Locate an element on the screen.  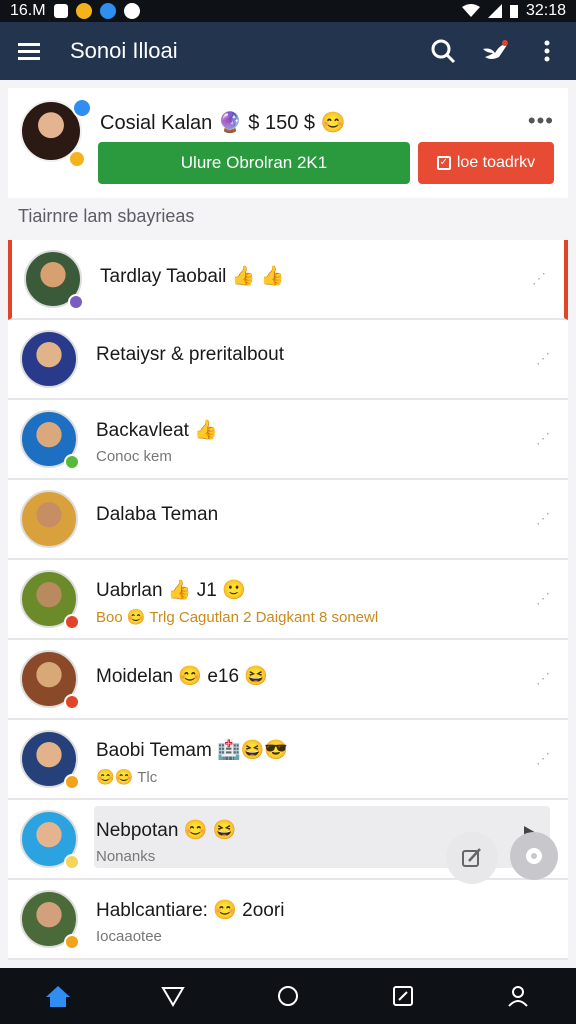
secondary-action-button: ✓ loe toadrkv is located at coordinates (486, 163).